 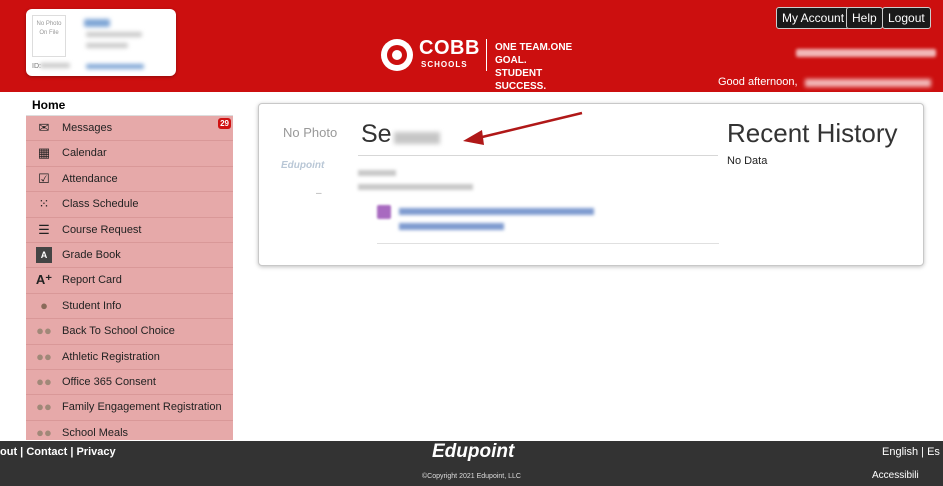 What do you see at coordinates (129, 154) in the screenshot?
I see `sidebar-item-calendar: ▦ Calendar` at bounding box center [129, 154].